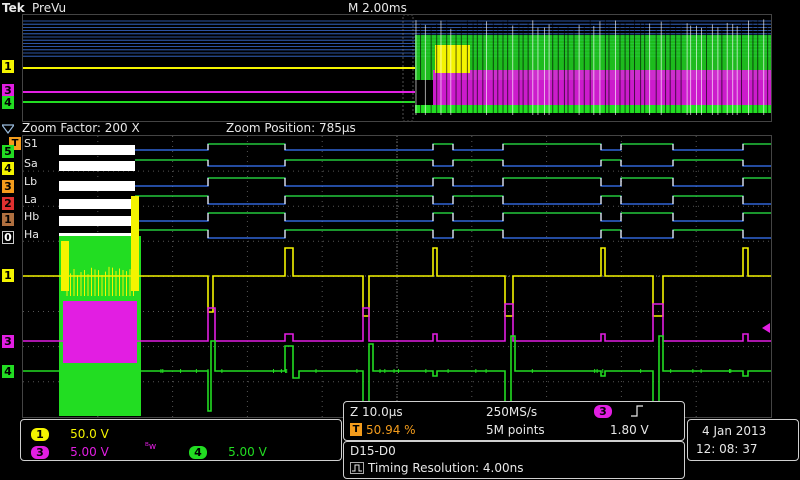 The width and height of the screenshot is (800, 480). Describe the element at coordinates (247, 452) in the screenshot. I see `ch4-scale: 5.00 V` at that location.